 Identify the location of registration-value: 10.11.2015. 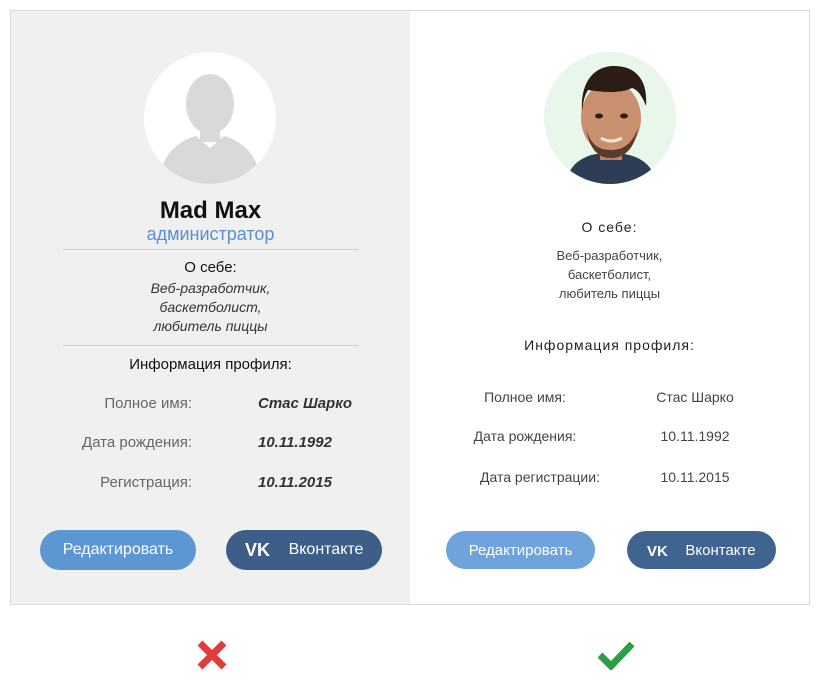
(295, 482).